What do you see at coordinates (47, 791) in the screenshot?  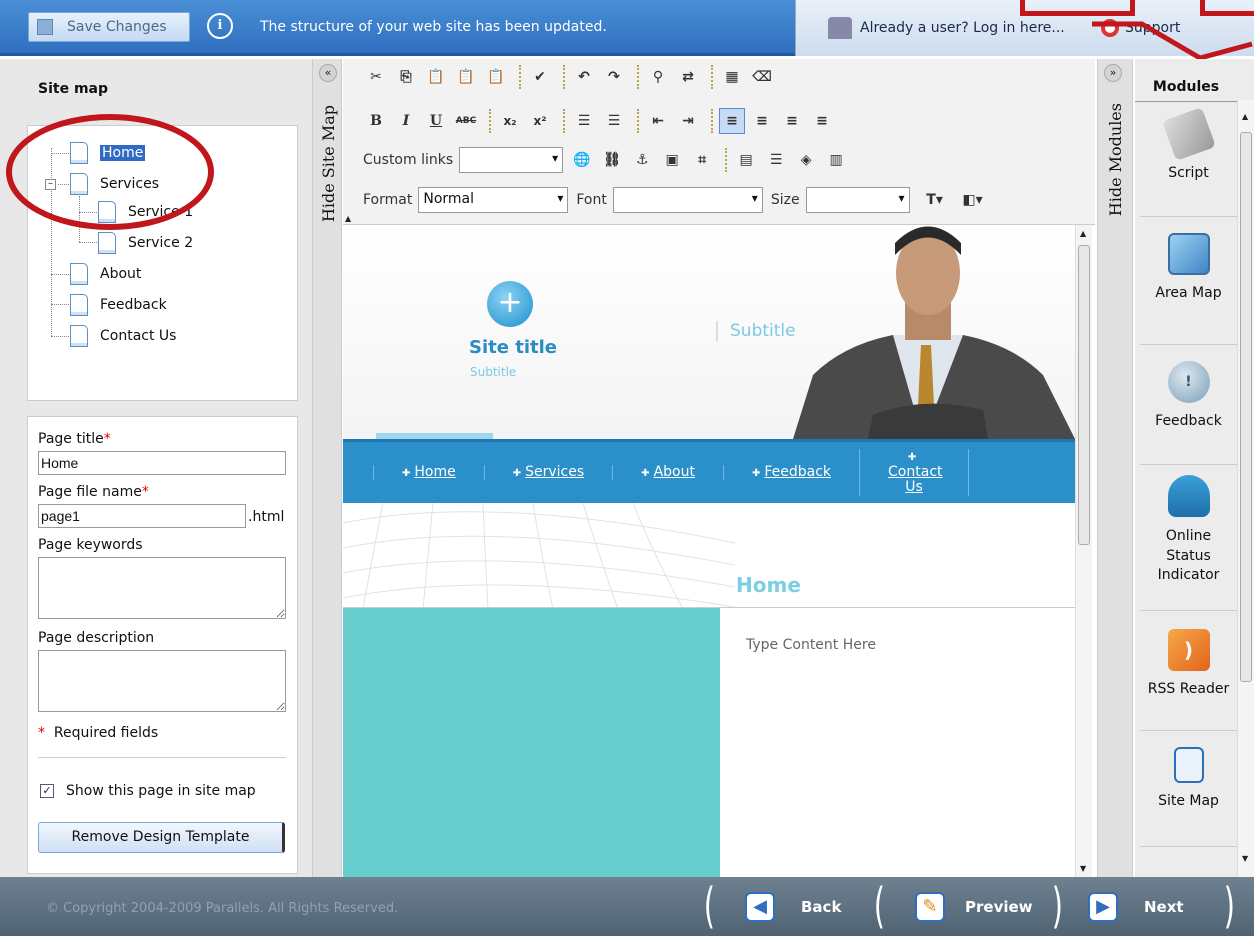 I see `show-in-sitemap-checkbox: ✓` at bounding box center [47, 791].